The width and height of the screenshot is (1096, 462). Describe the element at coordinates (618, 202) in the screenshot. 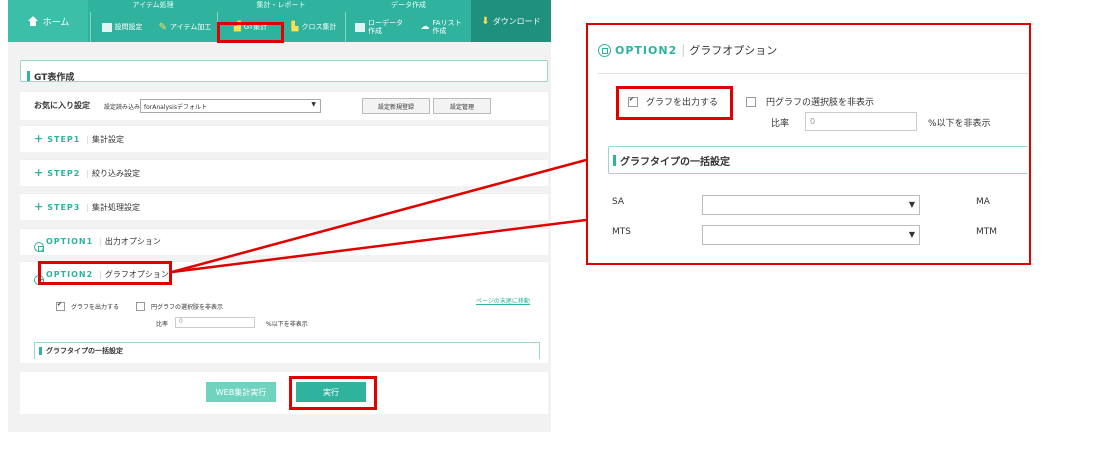

I see `sa-label: SA` at that location.